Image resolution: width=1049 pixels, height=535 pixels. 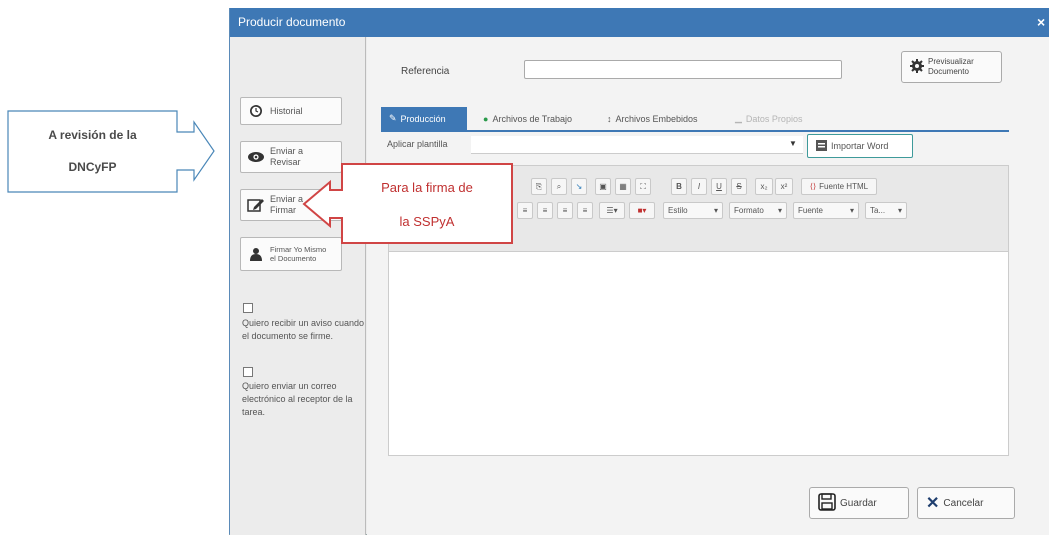 I want to click on guardar-label: Guardar, so click(x=858, y=503).